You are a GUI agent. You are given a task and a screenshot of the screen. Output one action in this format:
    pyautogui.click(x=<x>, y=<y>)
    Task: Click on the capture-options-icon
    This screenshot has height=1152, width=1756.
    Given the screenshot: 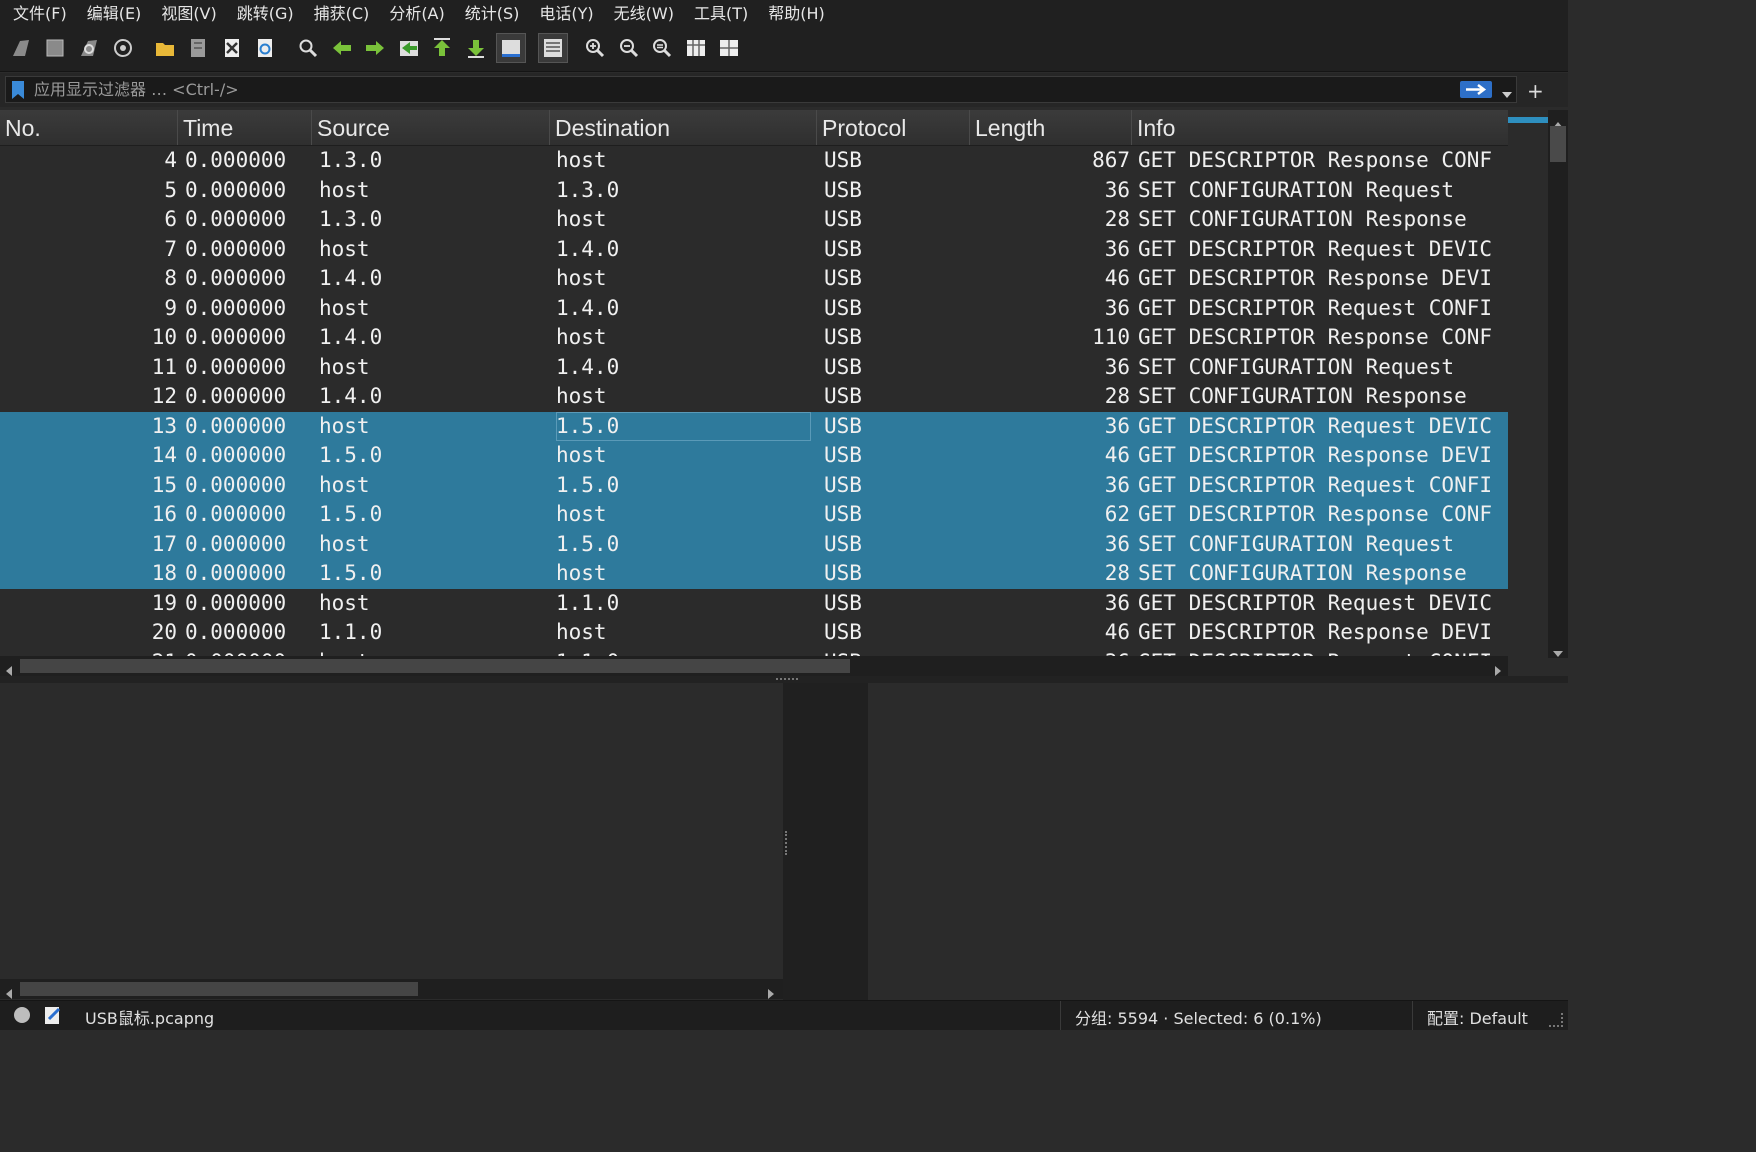 What is the action you would take?
    pyautogui.click(x=123, y=48)
    